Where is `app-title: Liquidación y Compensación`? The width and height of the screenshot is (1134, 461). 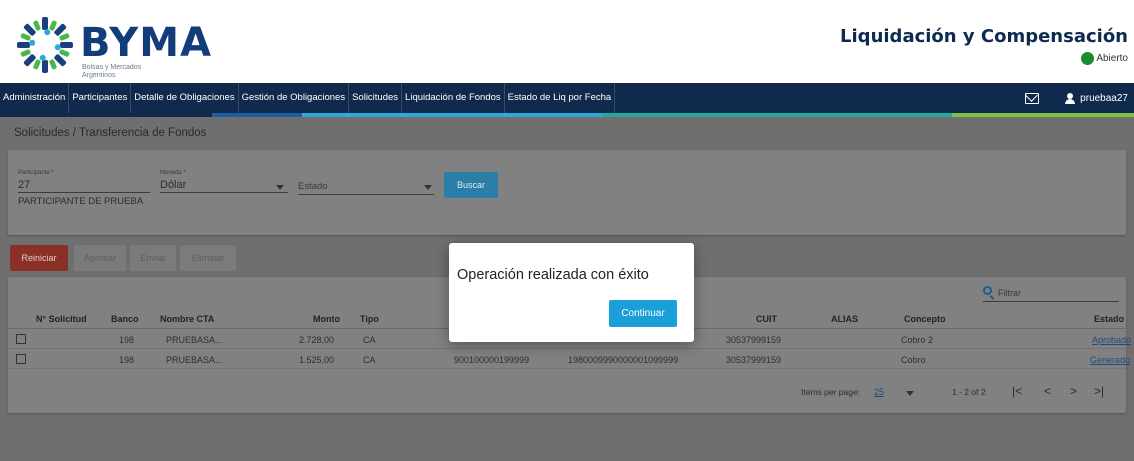 app-title: Liquidación y Compensación is located at coordinates (984, 36).